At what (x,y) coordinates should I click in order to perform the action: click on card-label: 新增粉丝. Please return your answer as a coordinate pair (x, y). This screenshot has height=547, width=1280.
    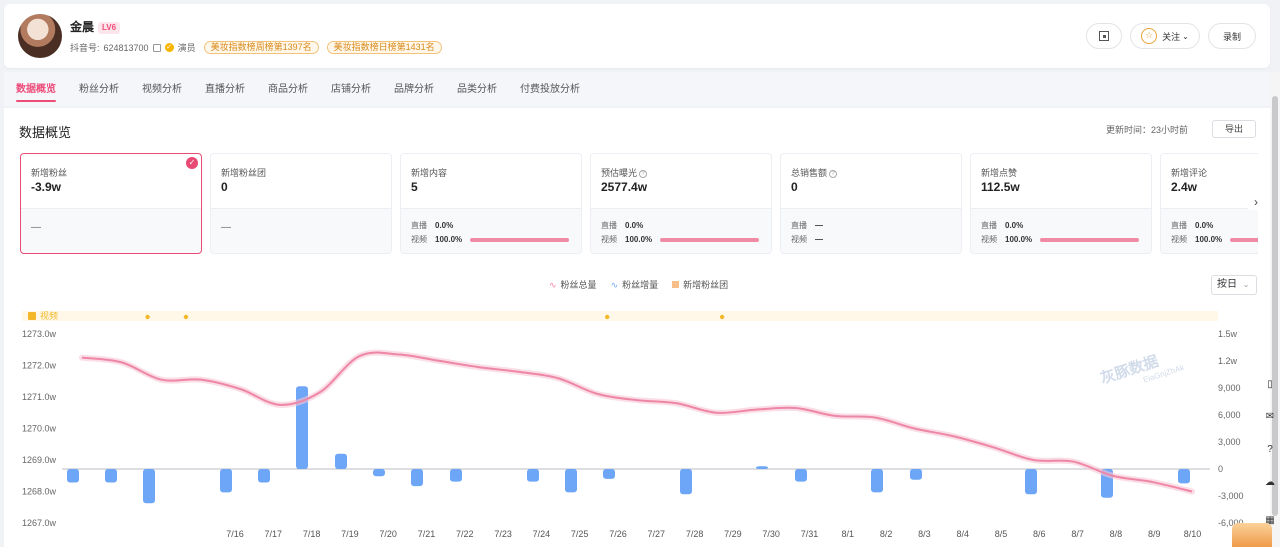
    Looking at the image, I should click on (49, 172).